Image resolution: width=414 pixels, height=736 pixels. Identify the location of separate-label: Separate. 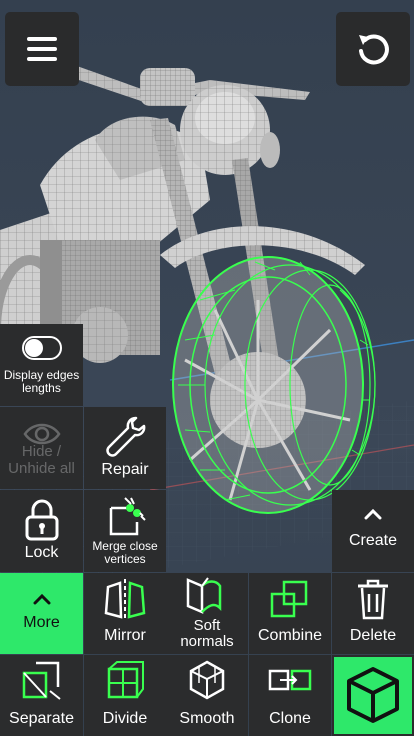
(41, 718).